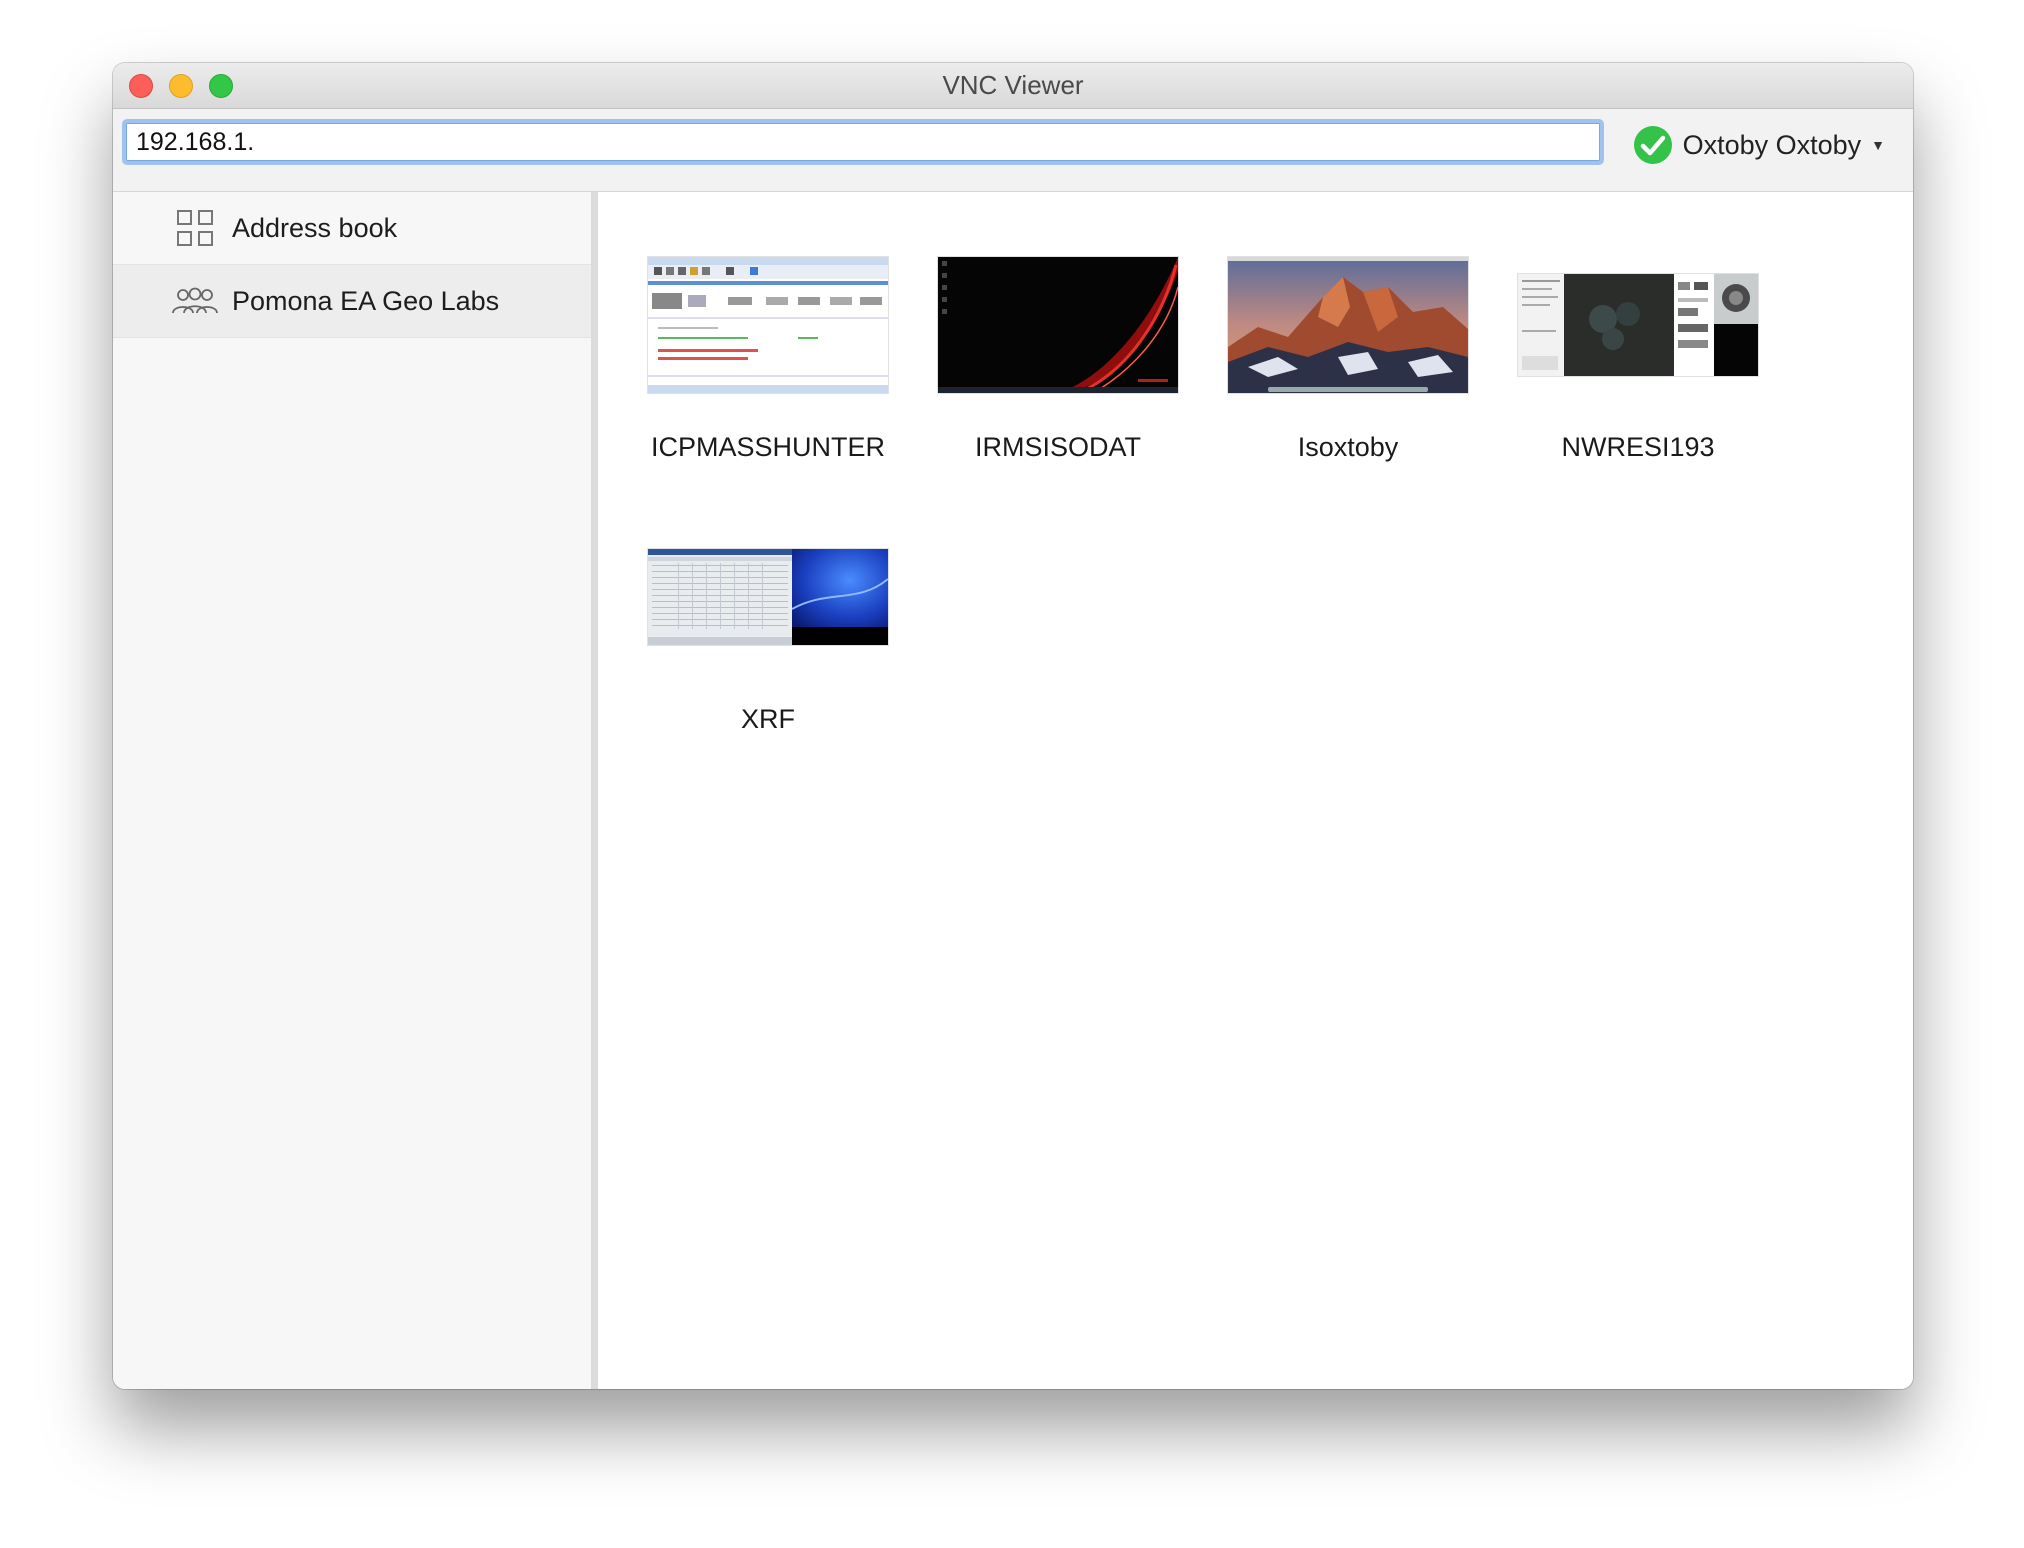 The image size is (2024, 1548). I want to click on team-icon, so click(195, 301).